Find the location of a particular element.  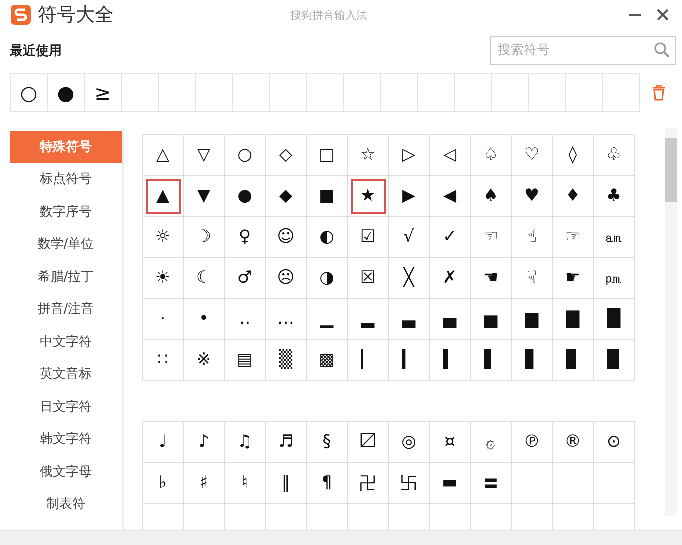

symbol-cell: ♣ is located at coordinates (614, 196).